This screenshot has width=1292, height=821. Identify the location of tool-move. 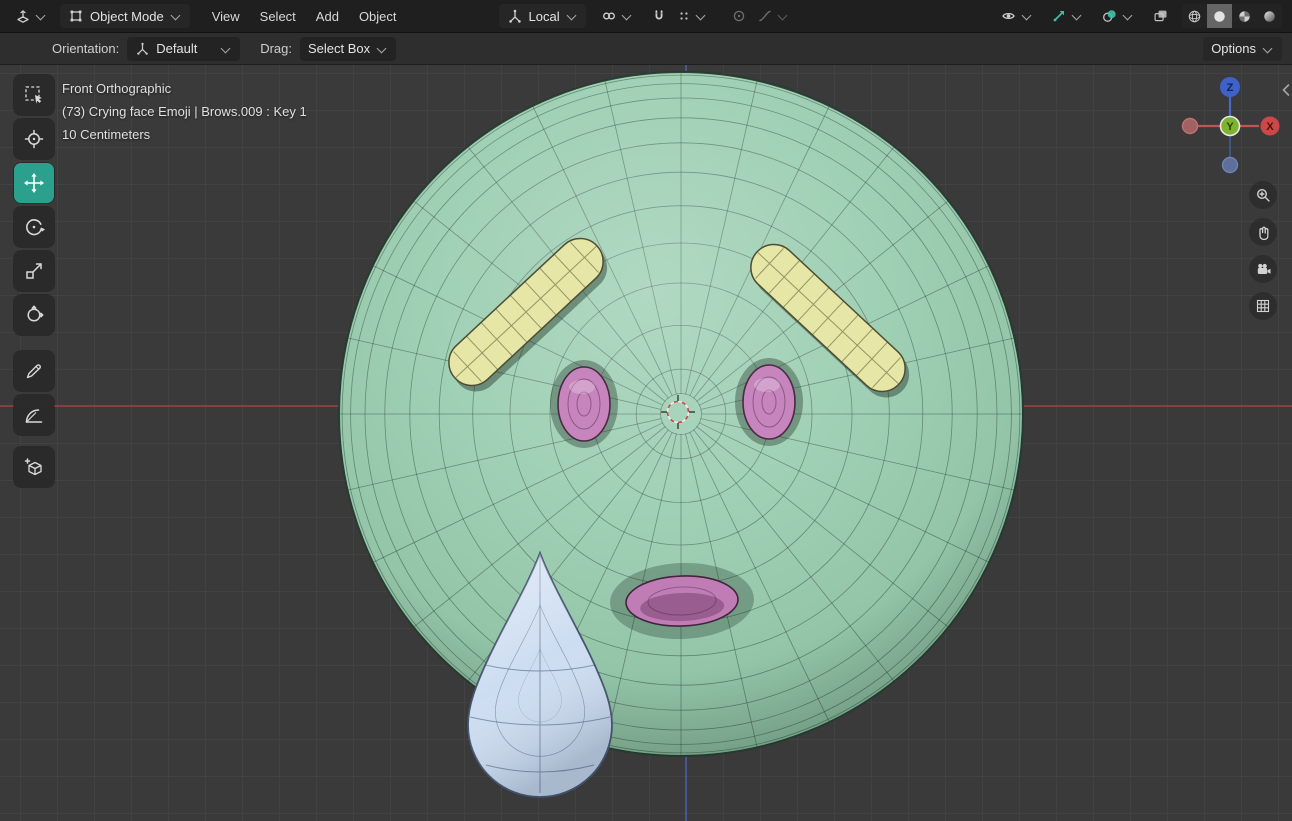
(34, 183).